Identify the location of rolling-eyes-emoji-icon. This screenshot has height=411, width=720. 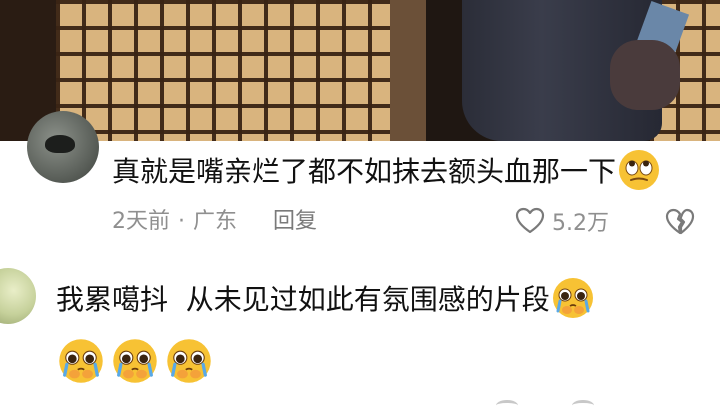
(639, 170).